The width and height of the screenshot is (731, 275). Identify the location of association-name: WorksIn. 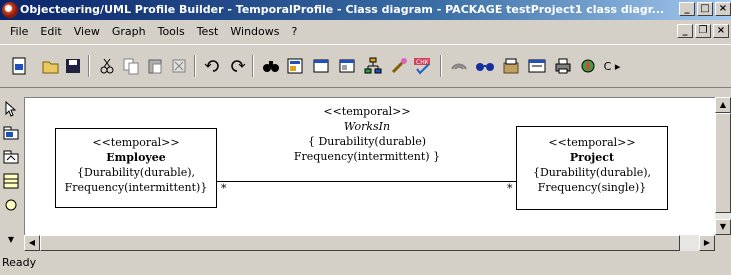
(367, 126).